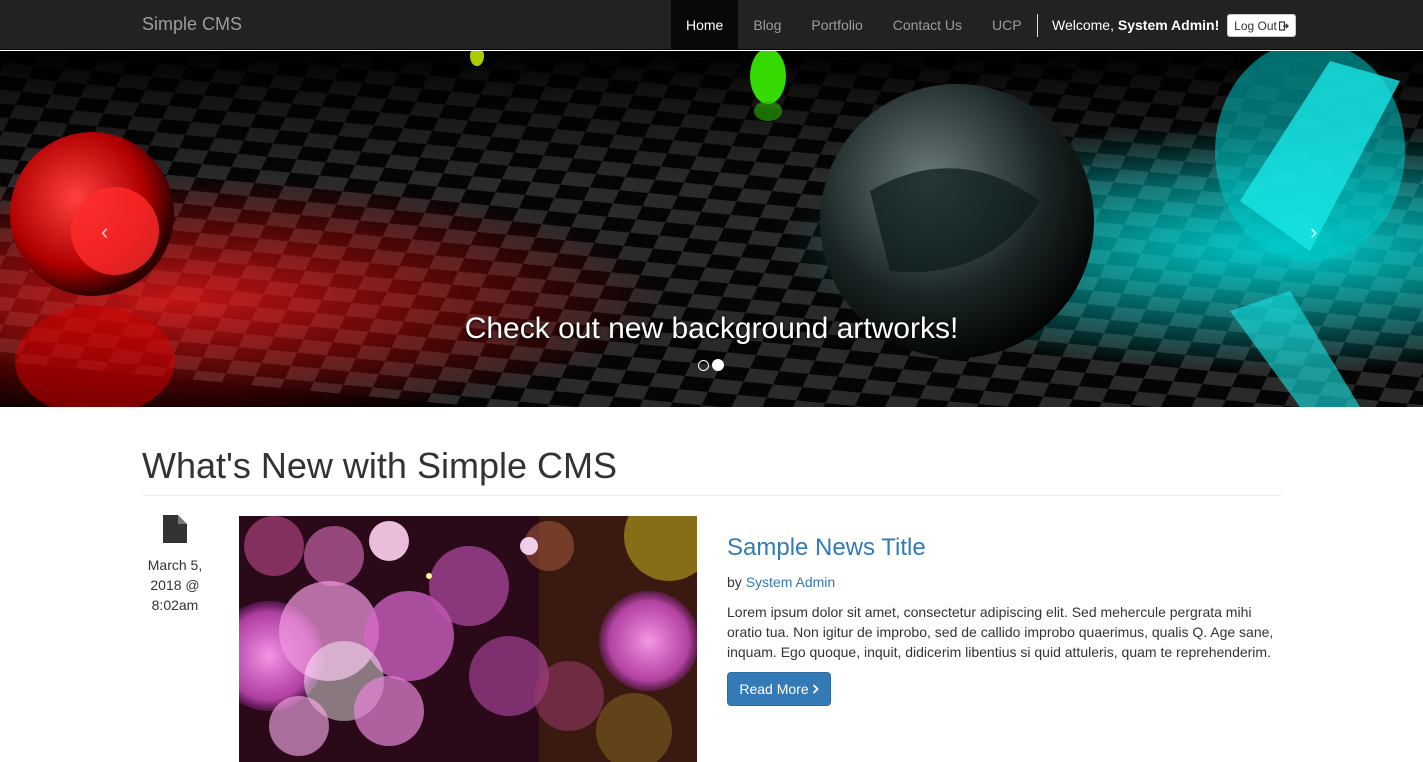 This screenshot has height=762, width=1423. What do you see at coordinates (712, 470) in the screenshot?
I see `page-header: What's New with Simple CMS` at bounding box center [712, 470].